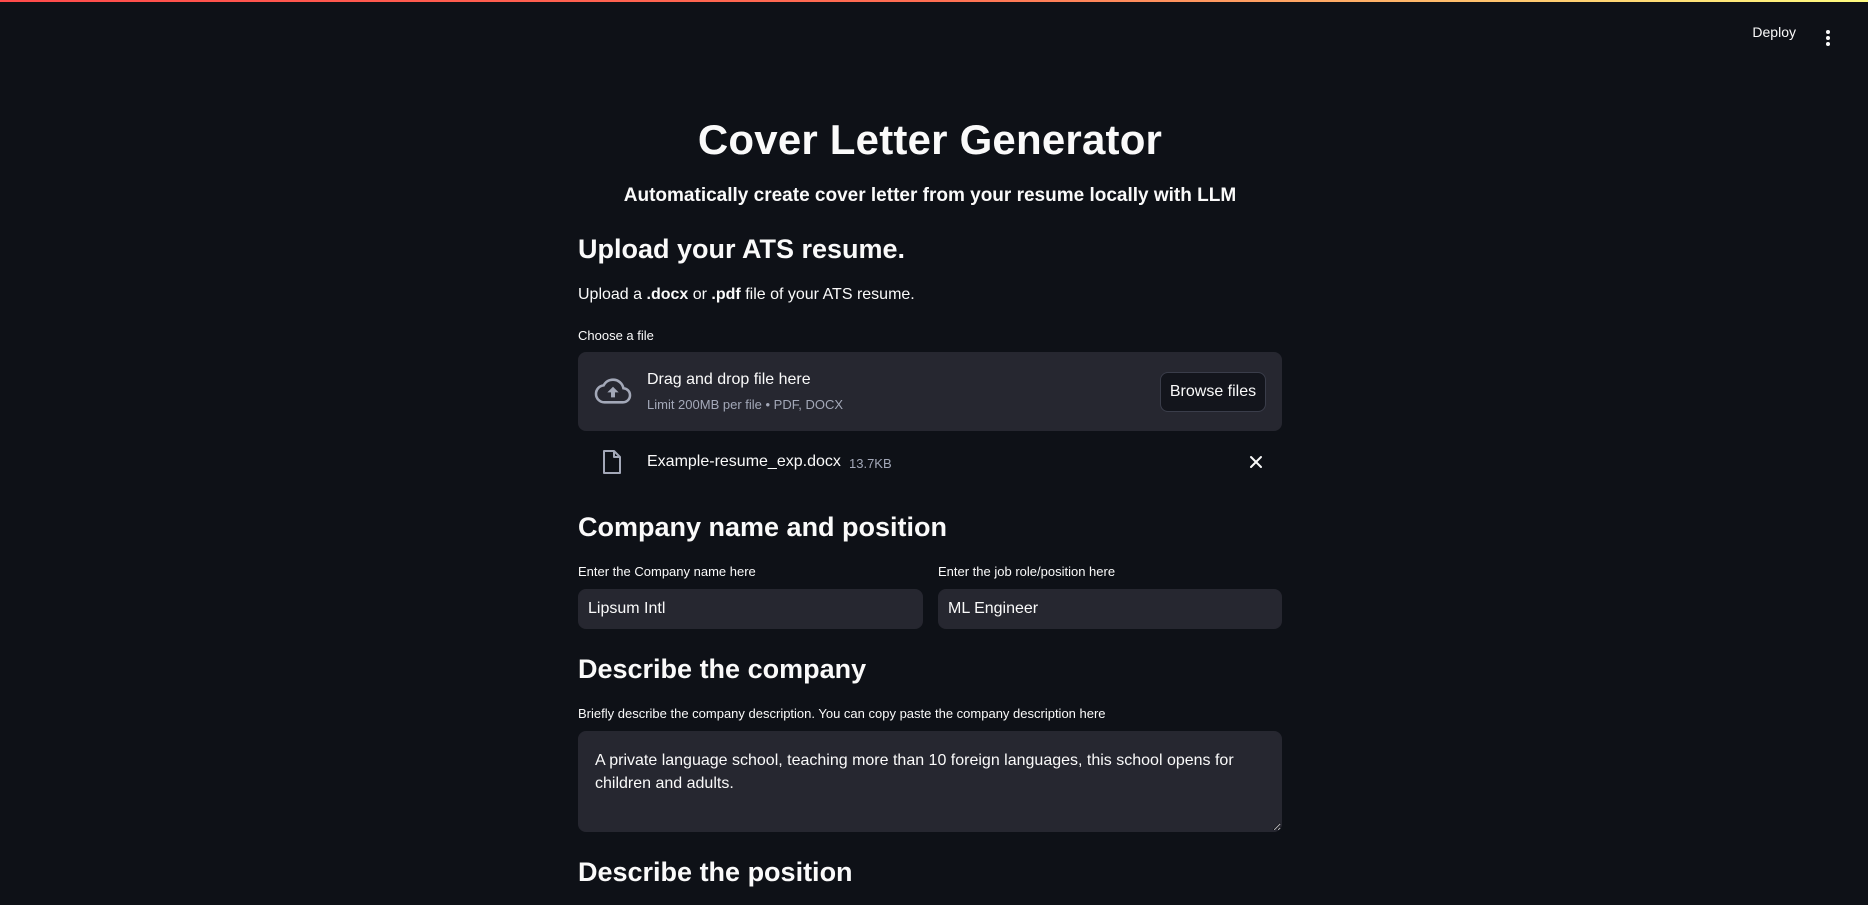 The height and width of the screenshot is (905, 1868). What do you see at coordinates (715, 872) in the screenshot?
I see `describe-position-heading: Describe the position` at bounding box center [715, 872].